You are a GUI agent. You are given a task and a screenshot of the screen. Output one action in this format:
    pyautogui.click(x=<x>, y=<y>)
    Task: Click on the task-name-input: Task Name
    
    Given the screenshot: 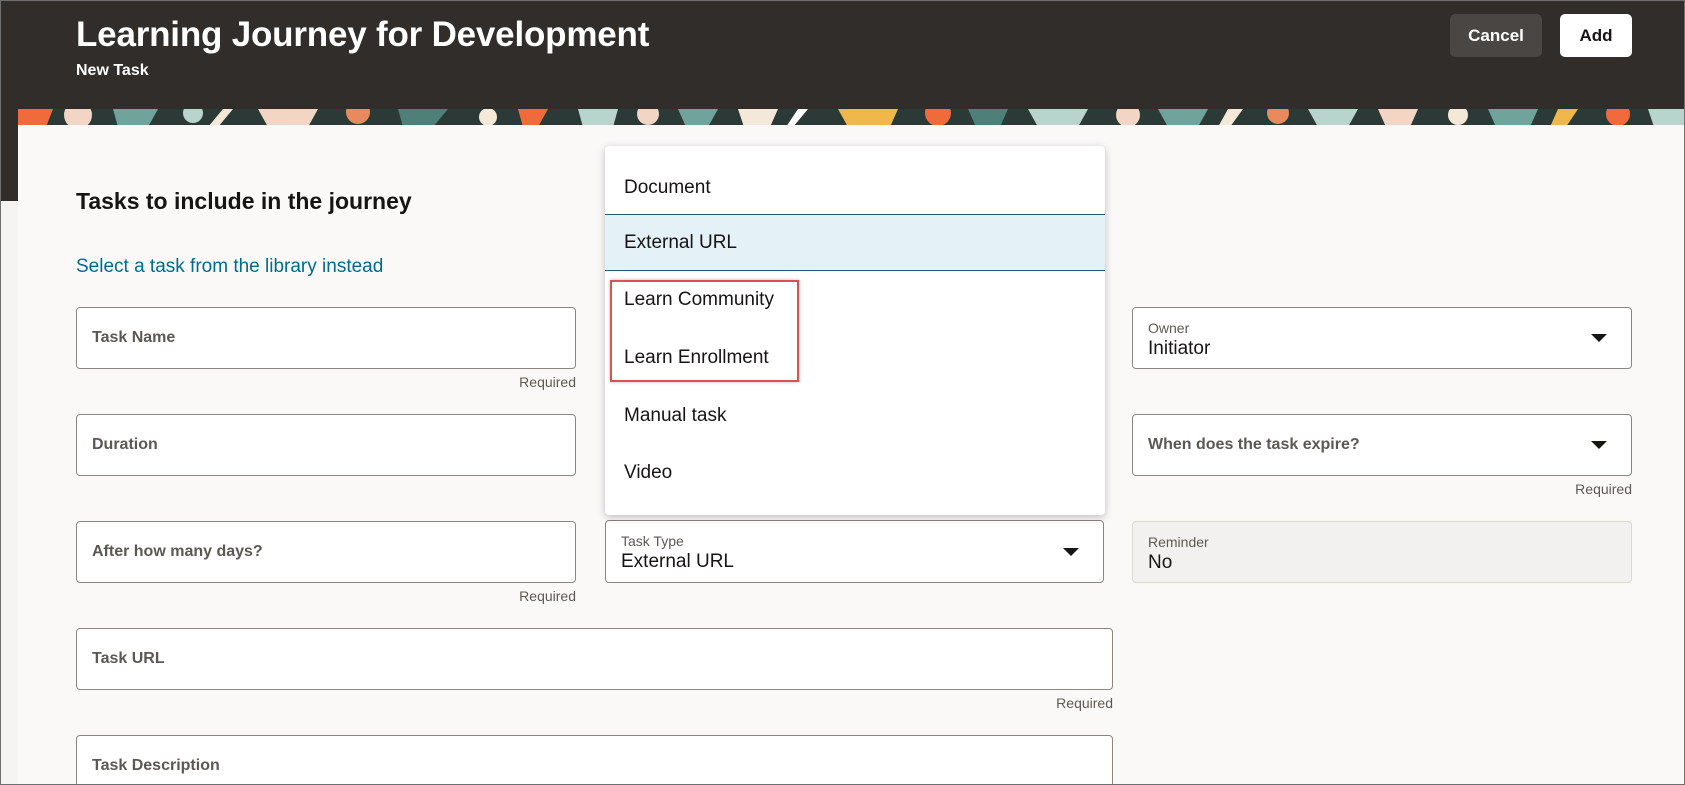 What is the action you would take?
    pyautogui.click(x=326, y=338)
    